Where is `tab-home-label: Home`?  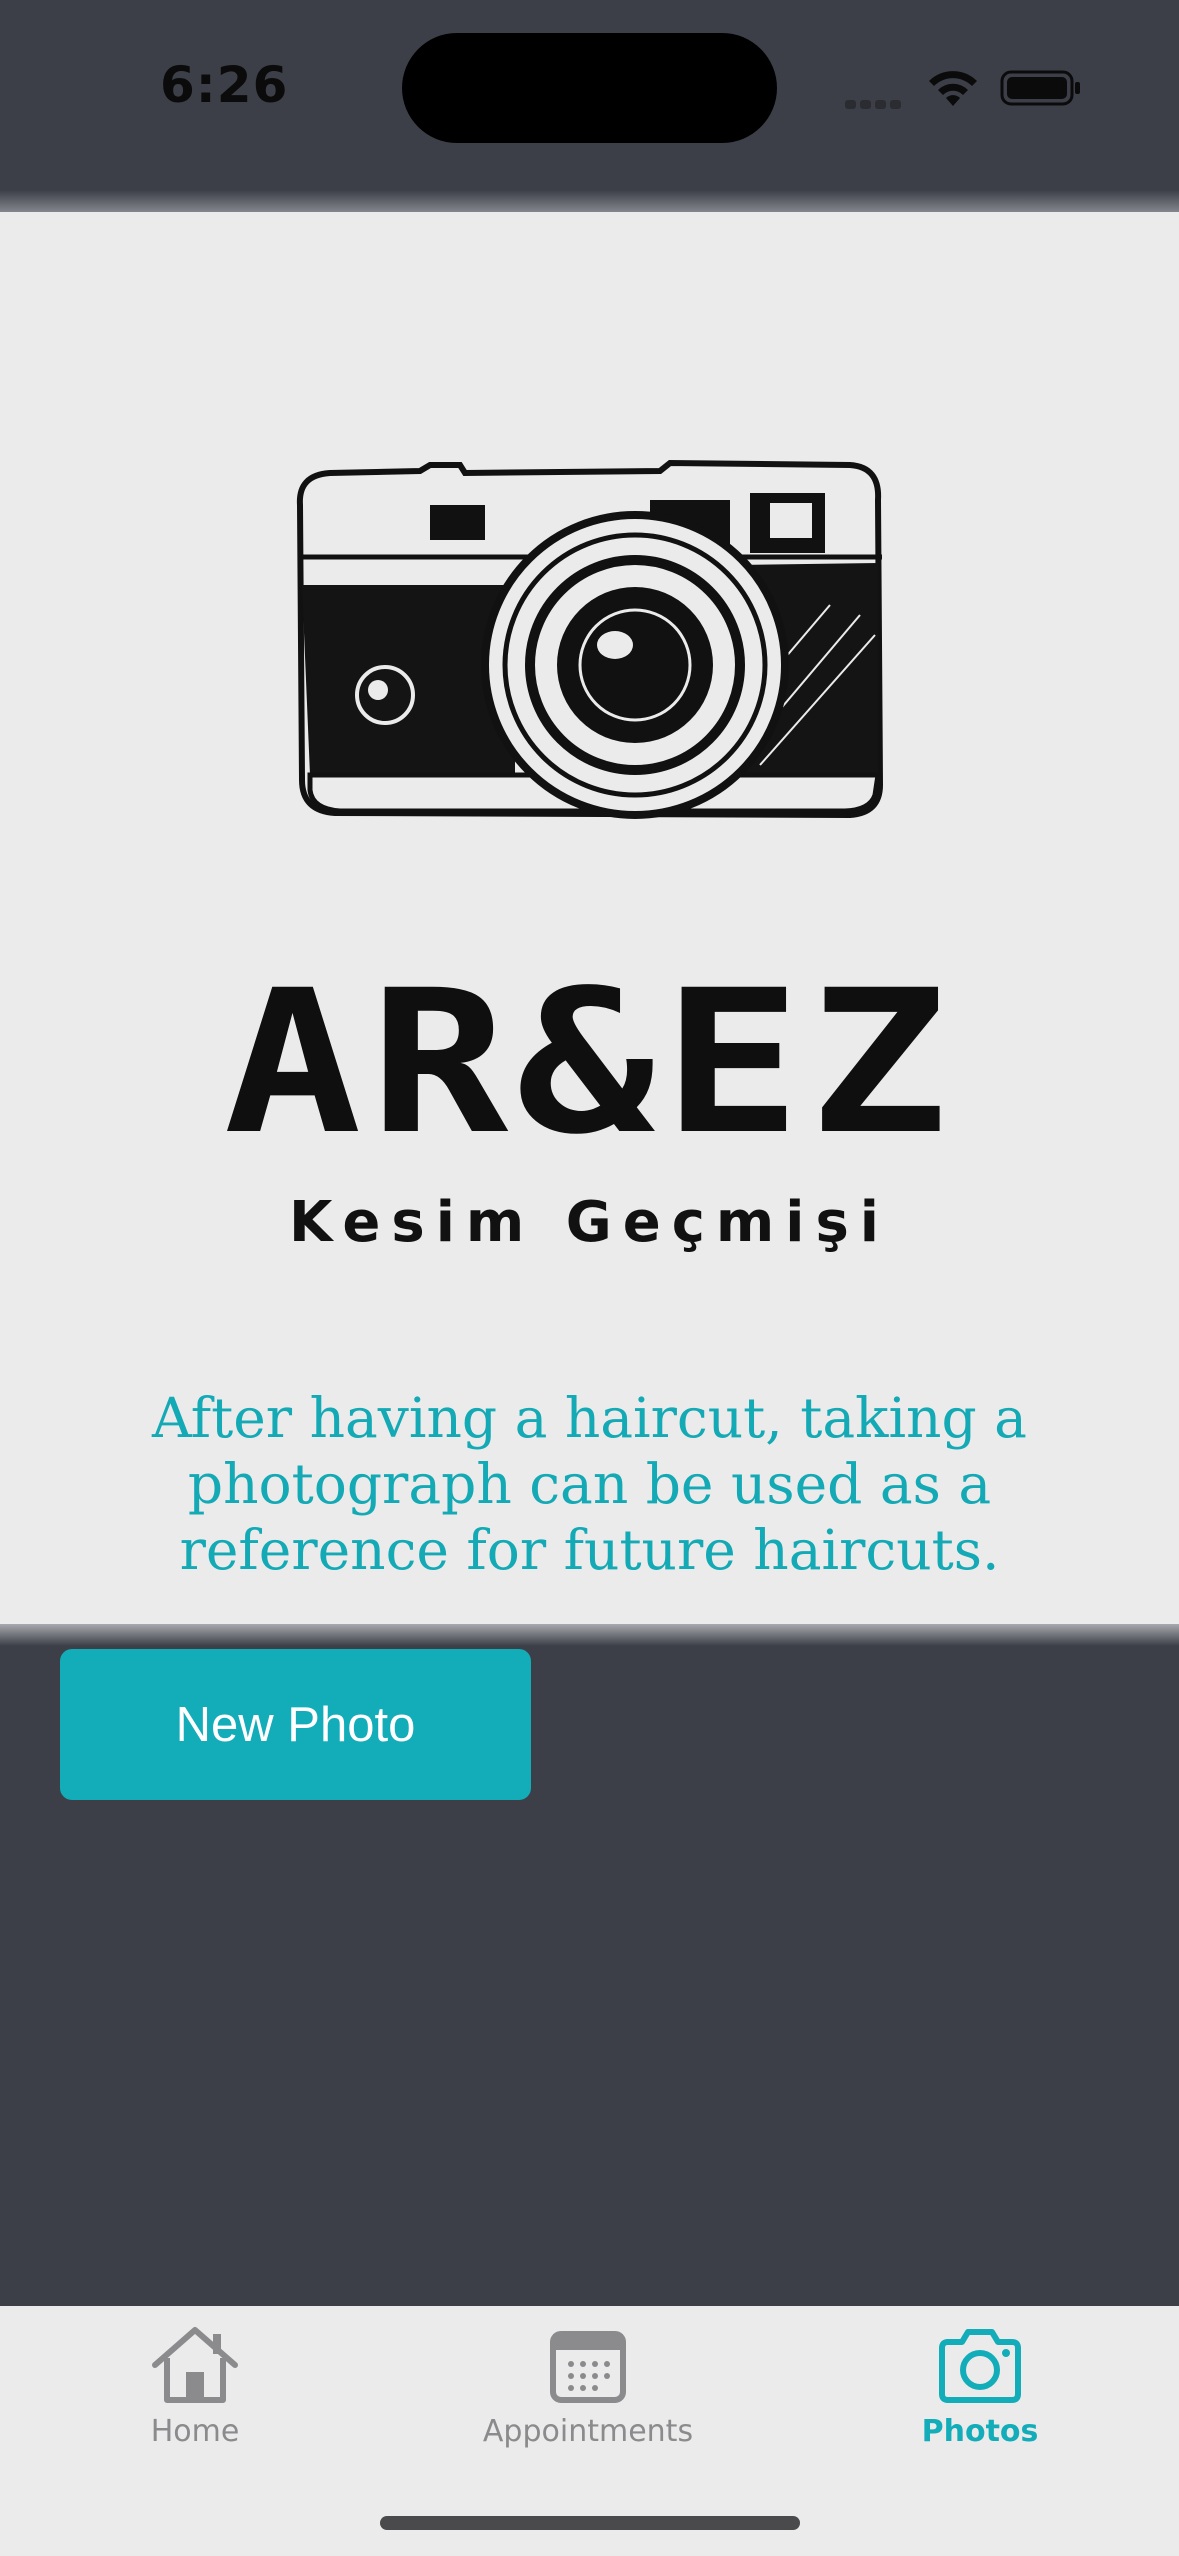 tab-home-label: Home is located at coordinates (195, 2431).